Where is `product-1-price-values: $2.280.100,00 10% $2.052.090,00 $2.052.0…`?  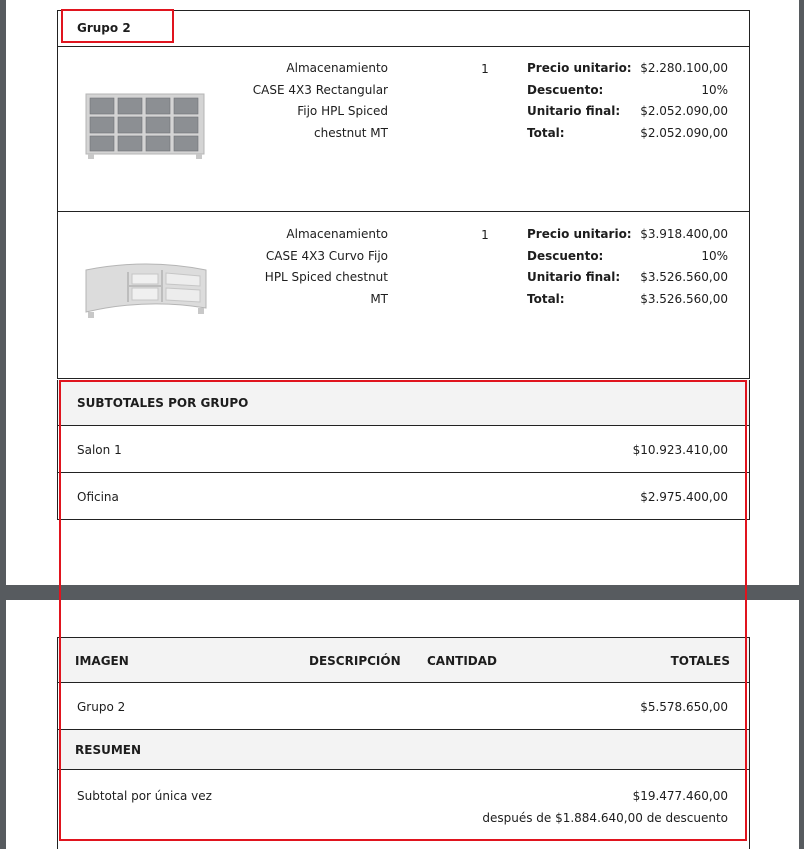
product-1-price-values: $2.280.100,00 10% $2.052.090,00 $2.052.0… is located at coordinates (663, 101).